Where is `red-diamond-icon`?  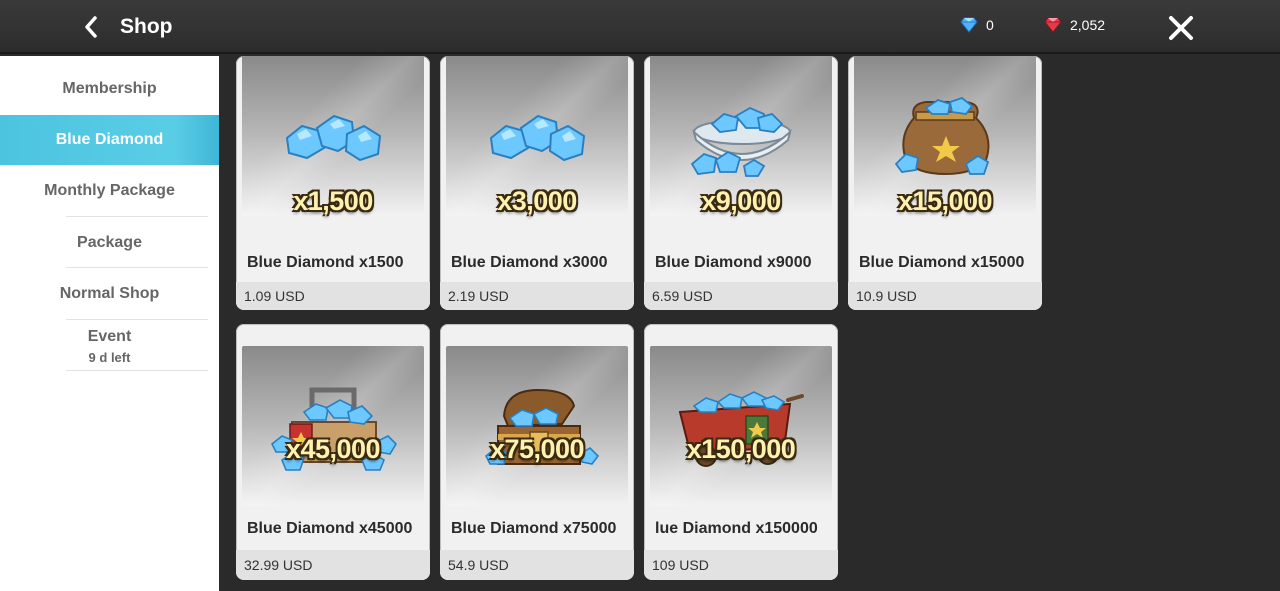
red-diamond-icon is located at coordinates (1053, 25).